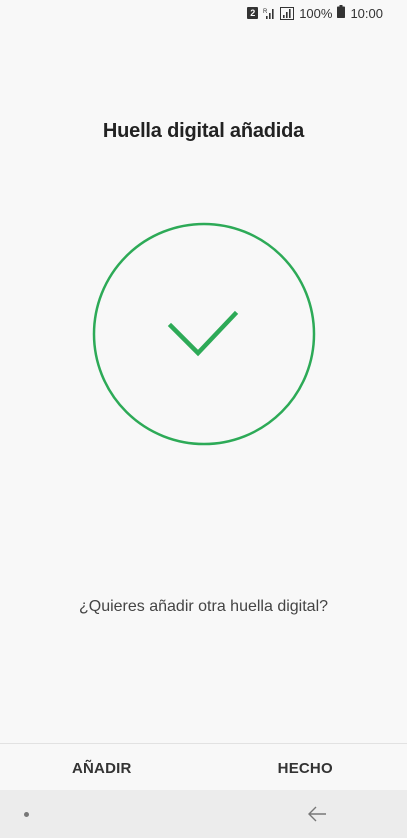  I want to click on bottom-action-bar: AÑADIR HECHO, so click(203, 767).